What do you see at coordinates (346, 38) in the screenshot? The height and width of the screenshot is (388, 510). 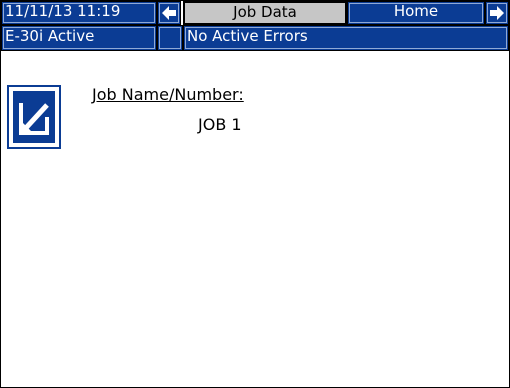 I see `error-status: No Active Errors` at bounding box center [346, 38].